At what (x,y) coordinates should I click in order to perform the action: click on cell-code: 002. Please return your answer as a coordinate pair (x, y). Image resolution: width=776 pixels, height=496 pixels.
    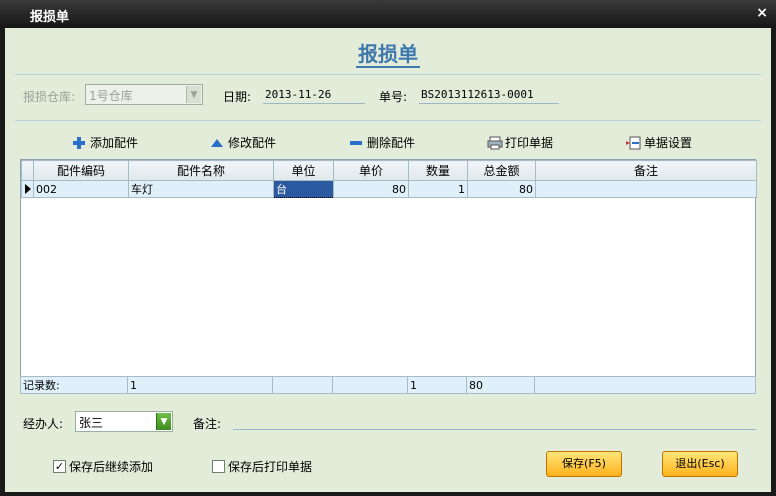
    Looking at the image, I should click on (81, 189).